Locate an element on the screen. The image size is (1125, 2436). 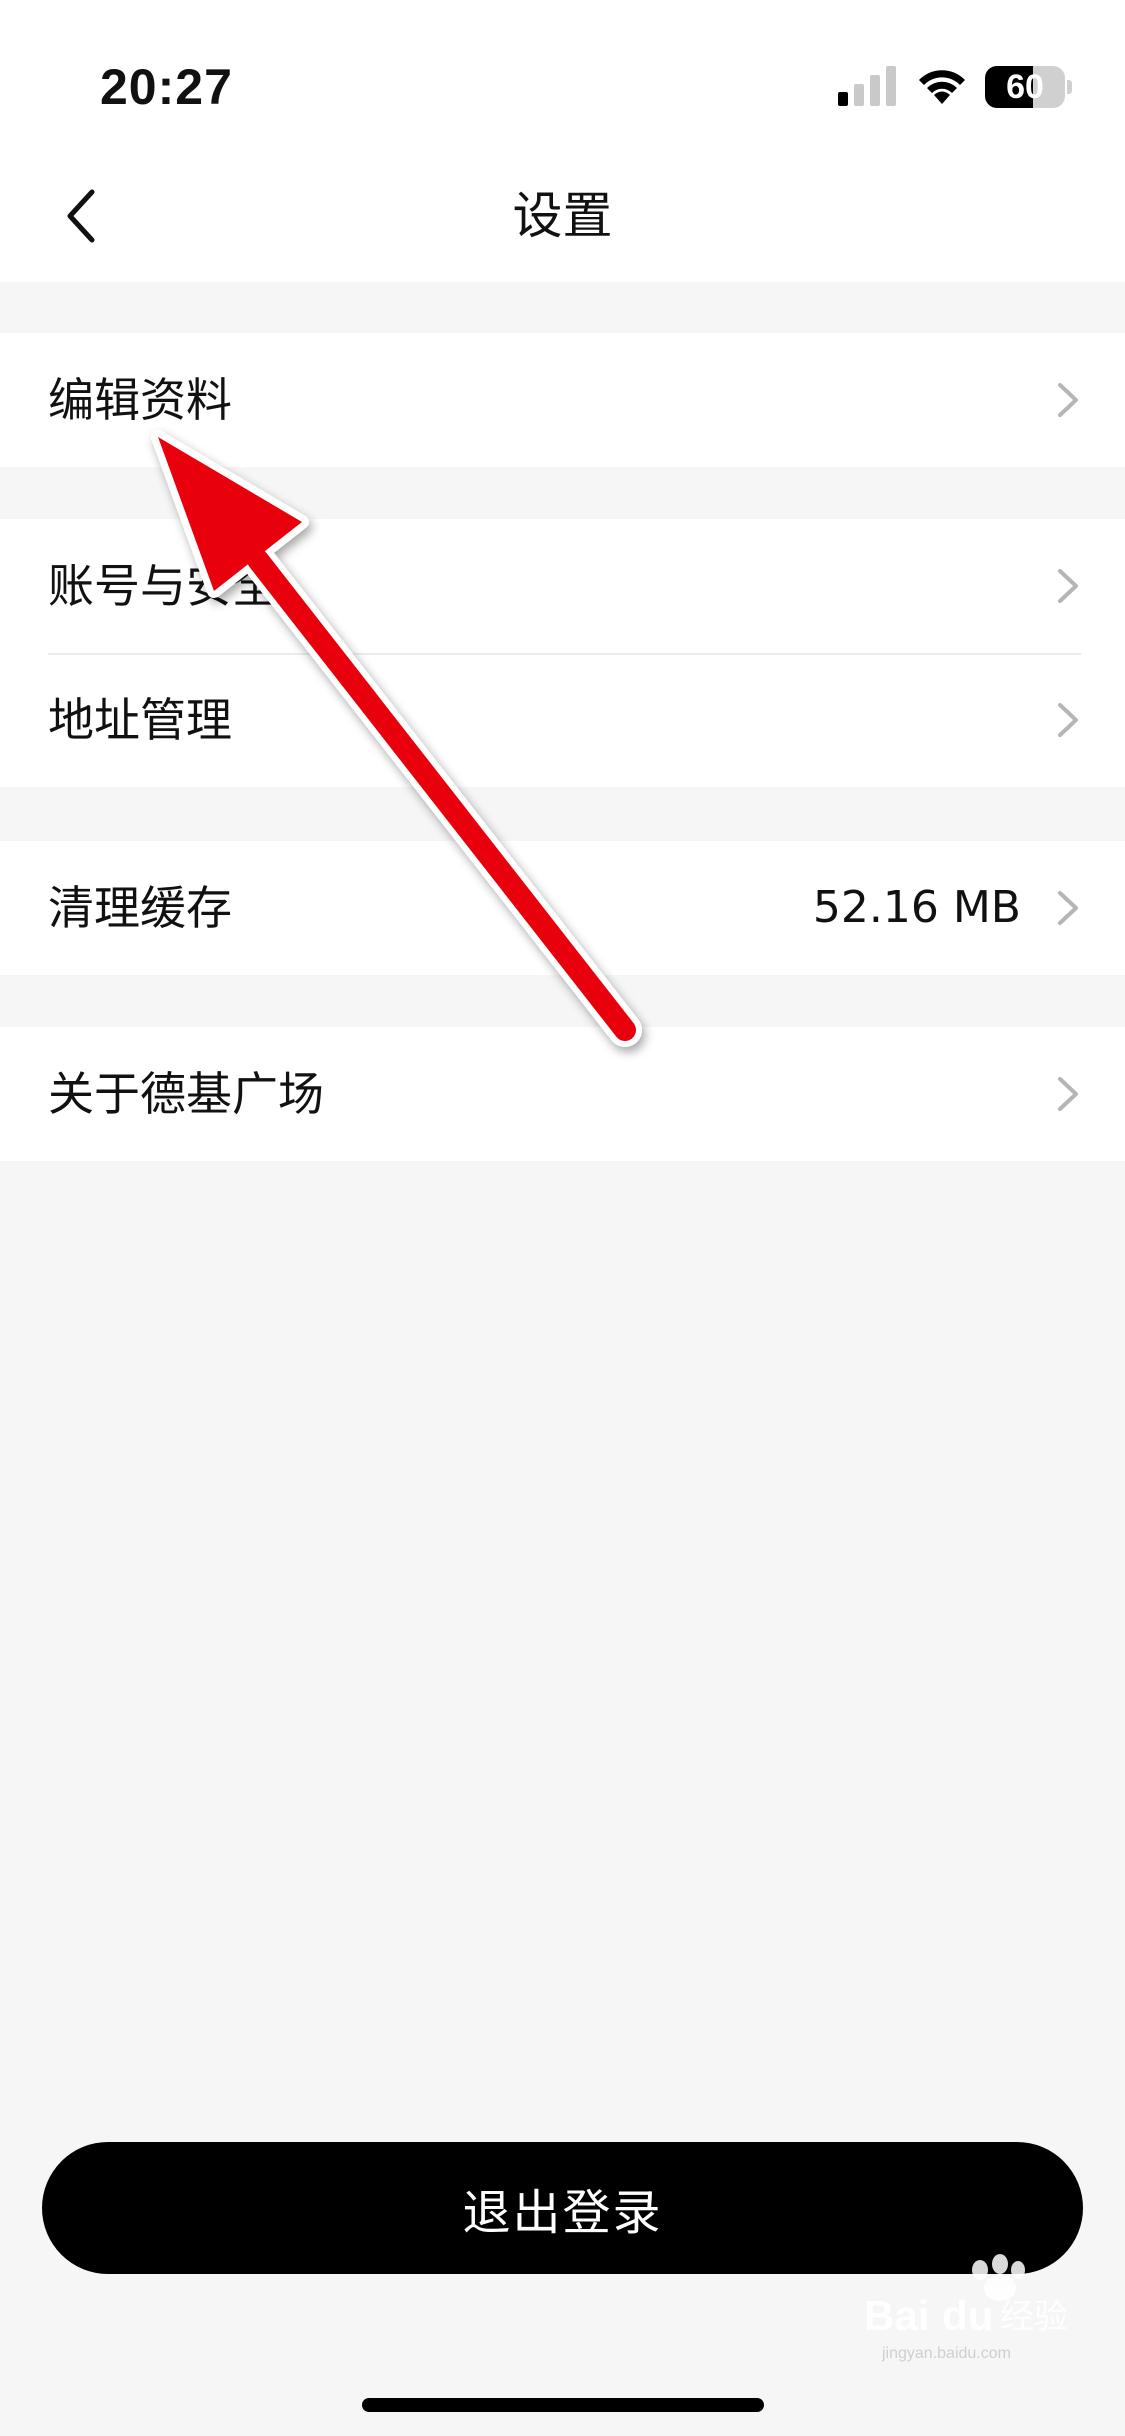
clear-cache-label: 清理缓存 is located at coordinates (140, 908).